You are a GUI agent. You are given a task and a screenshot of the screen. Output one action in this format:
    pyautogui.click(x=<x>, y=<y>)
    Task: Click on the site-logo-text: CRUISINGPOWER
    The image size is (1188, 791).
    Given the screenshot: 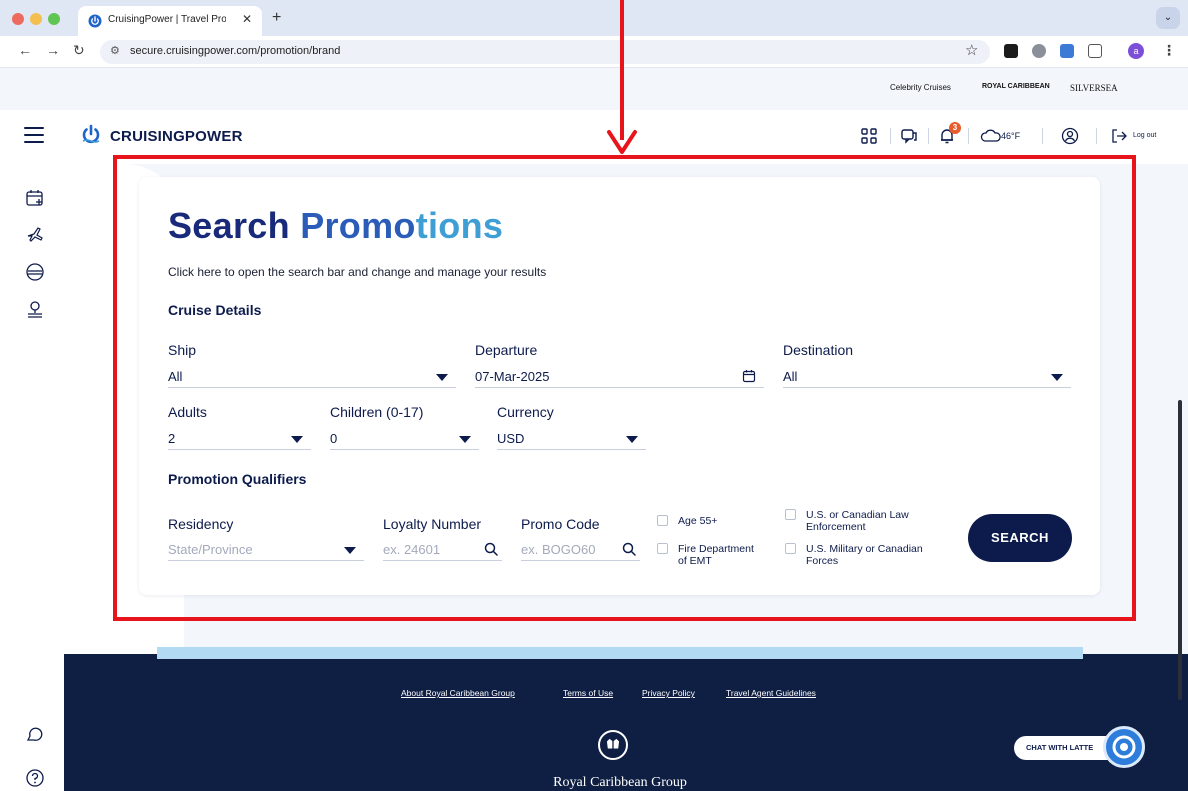 What is the action you would take?
    pyautogui.click(x=176, y=136)
    